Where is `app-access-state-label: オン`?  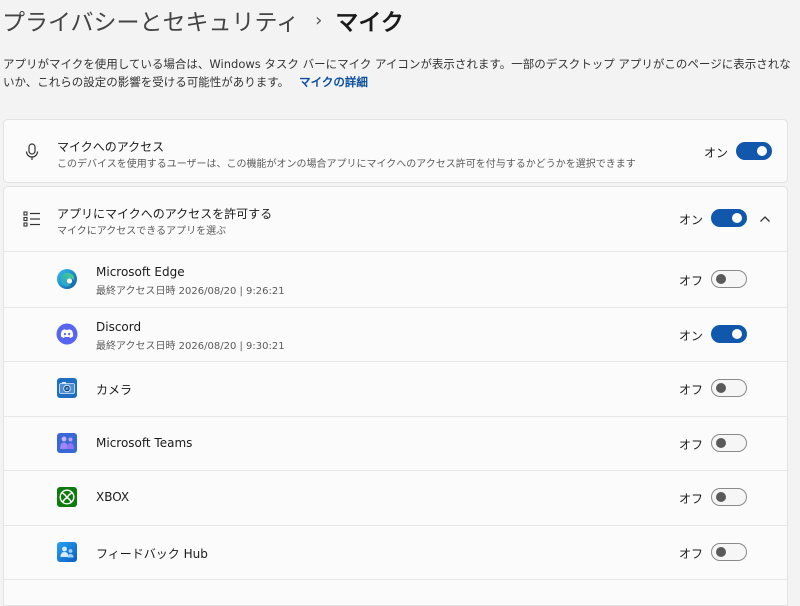 app-access-state-label: オン is located at coordinates (691, 220).